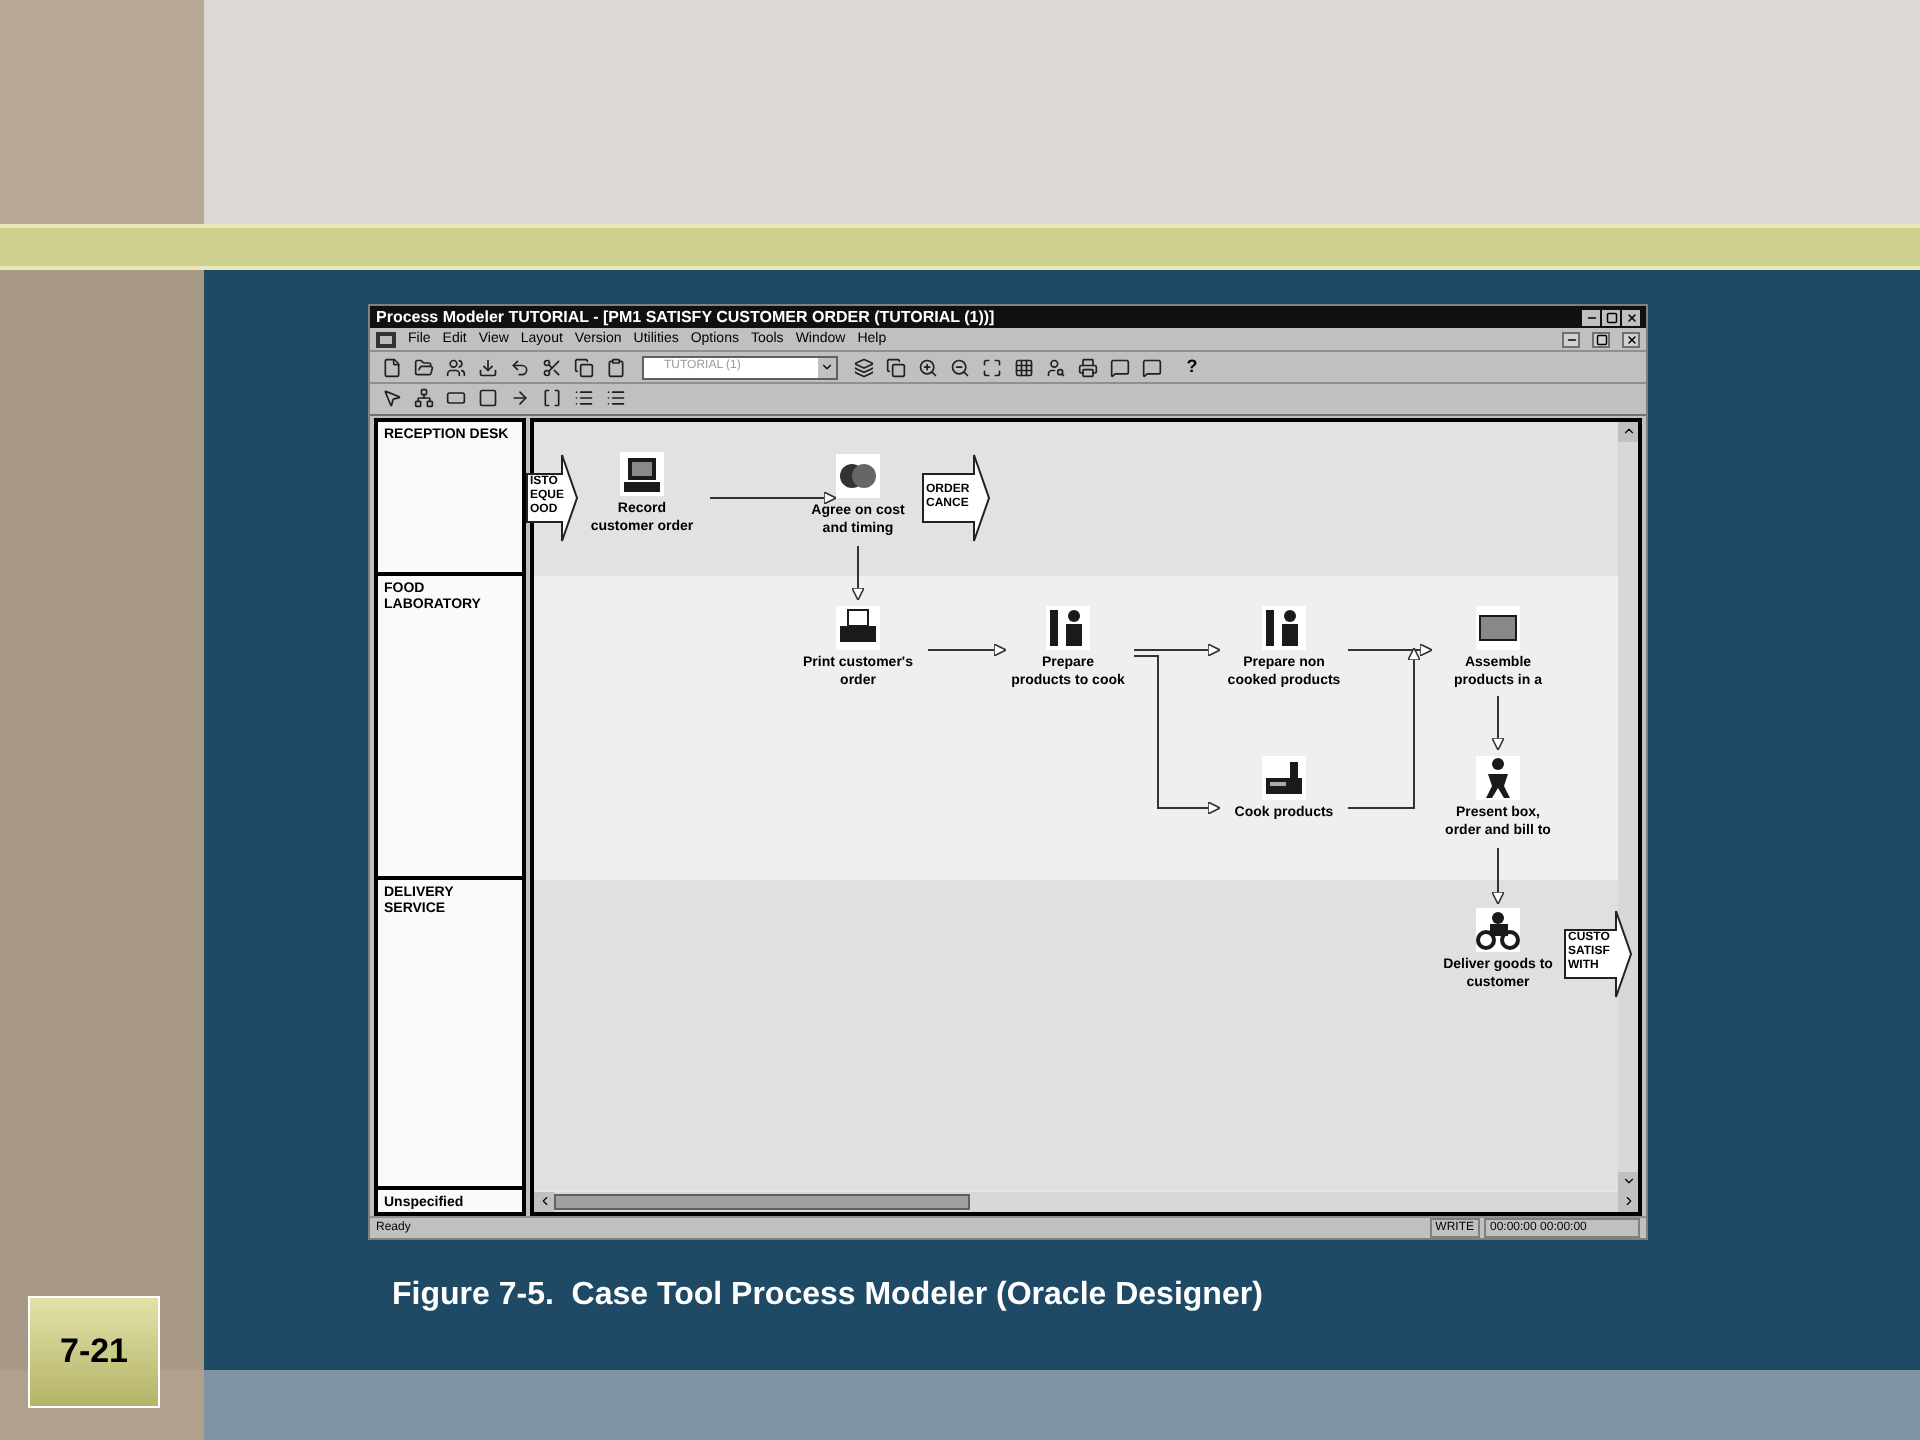  Describe the element at coordinates (1192, 367) in the screenshot. I see `help-button: ?` at that location.